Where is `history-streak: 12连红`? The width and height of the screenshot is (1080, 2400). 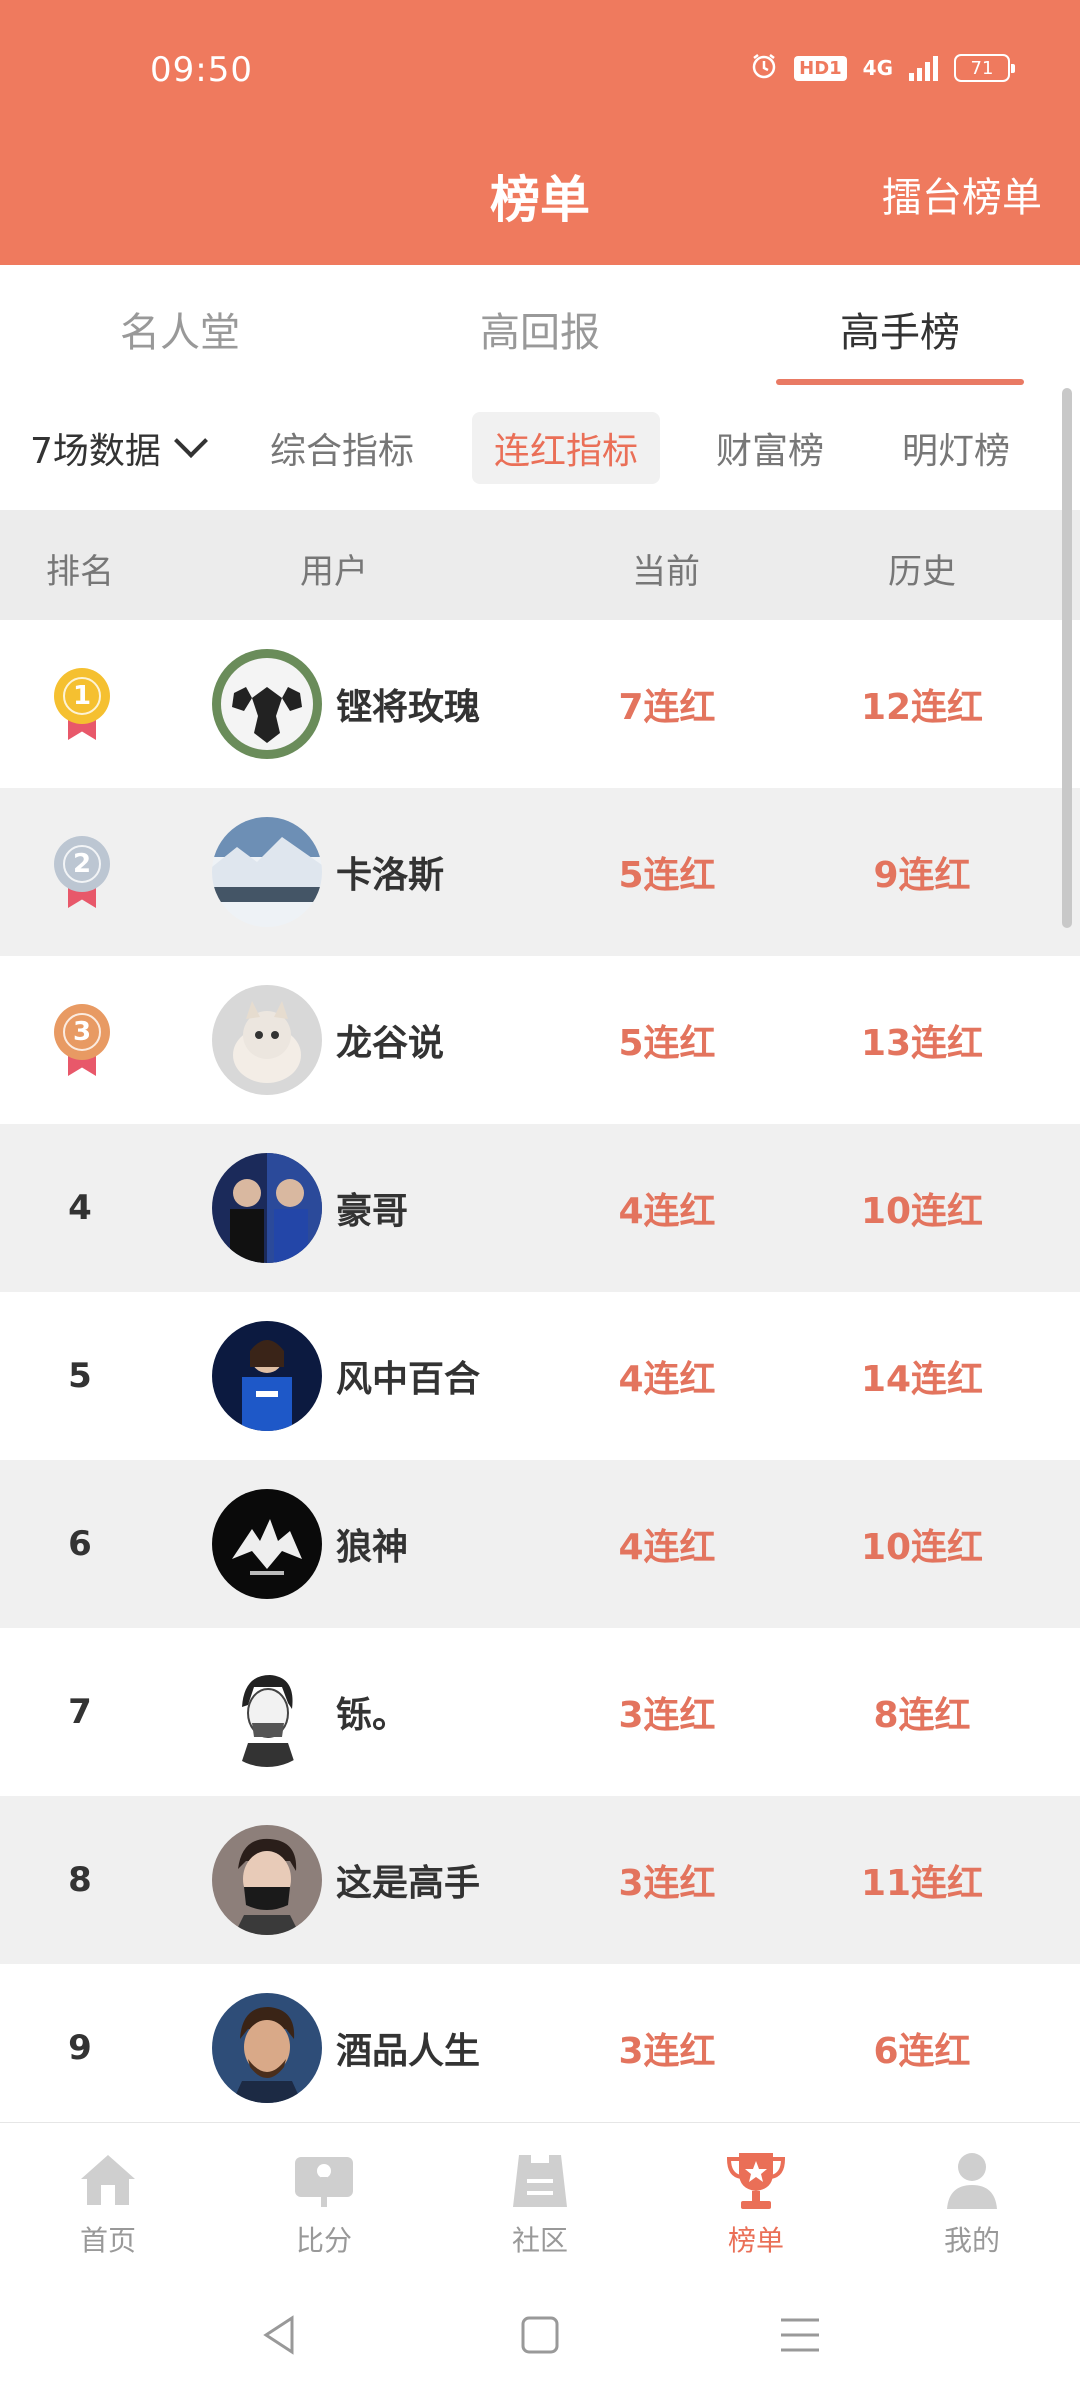
history-streak: 12连红 is located at coordinates (922, 707).